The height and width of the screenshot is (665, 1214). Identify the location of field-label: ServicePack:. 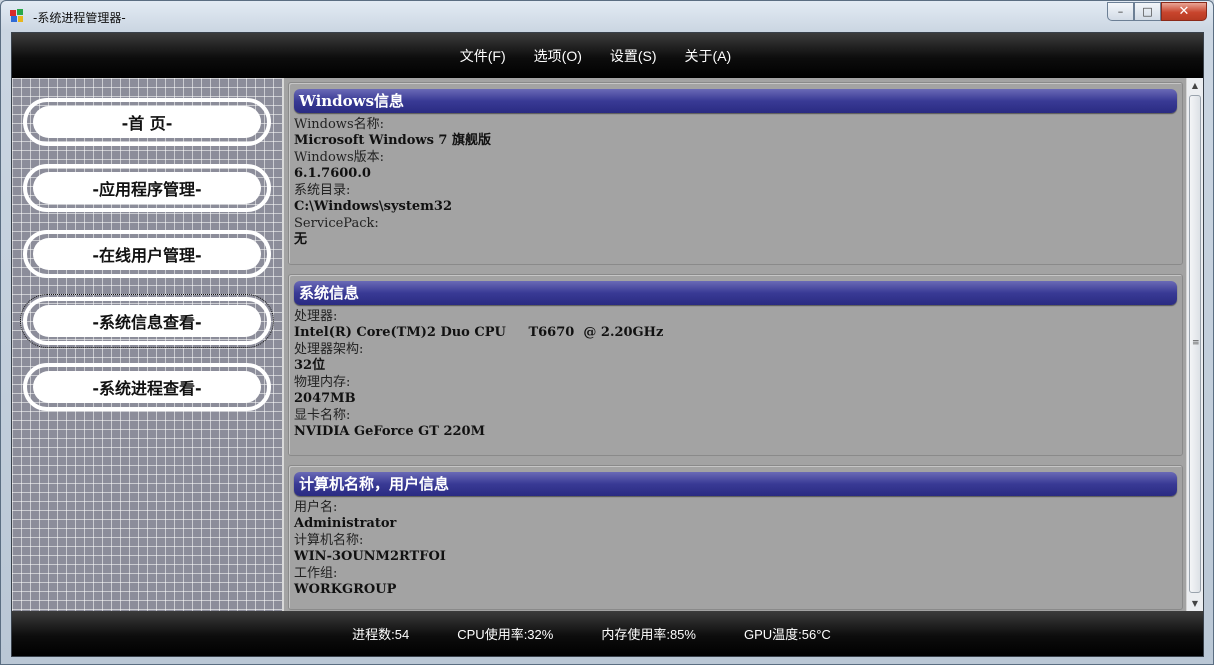
(336, 223).